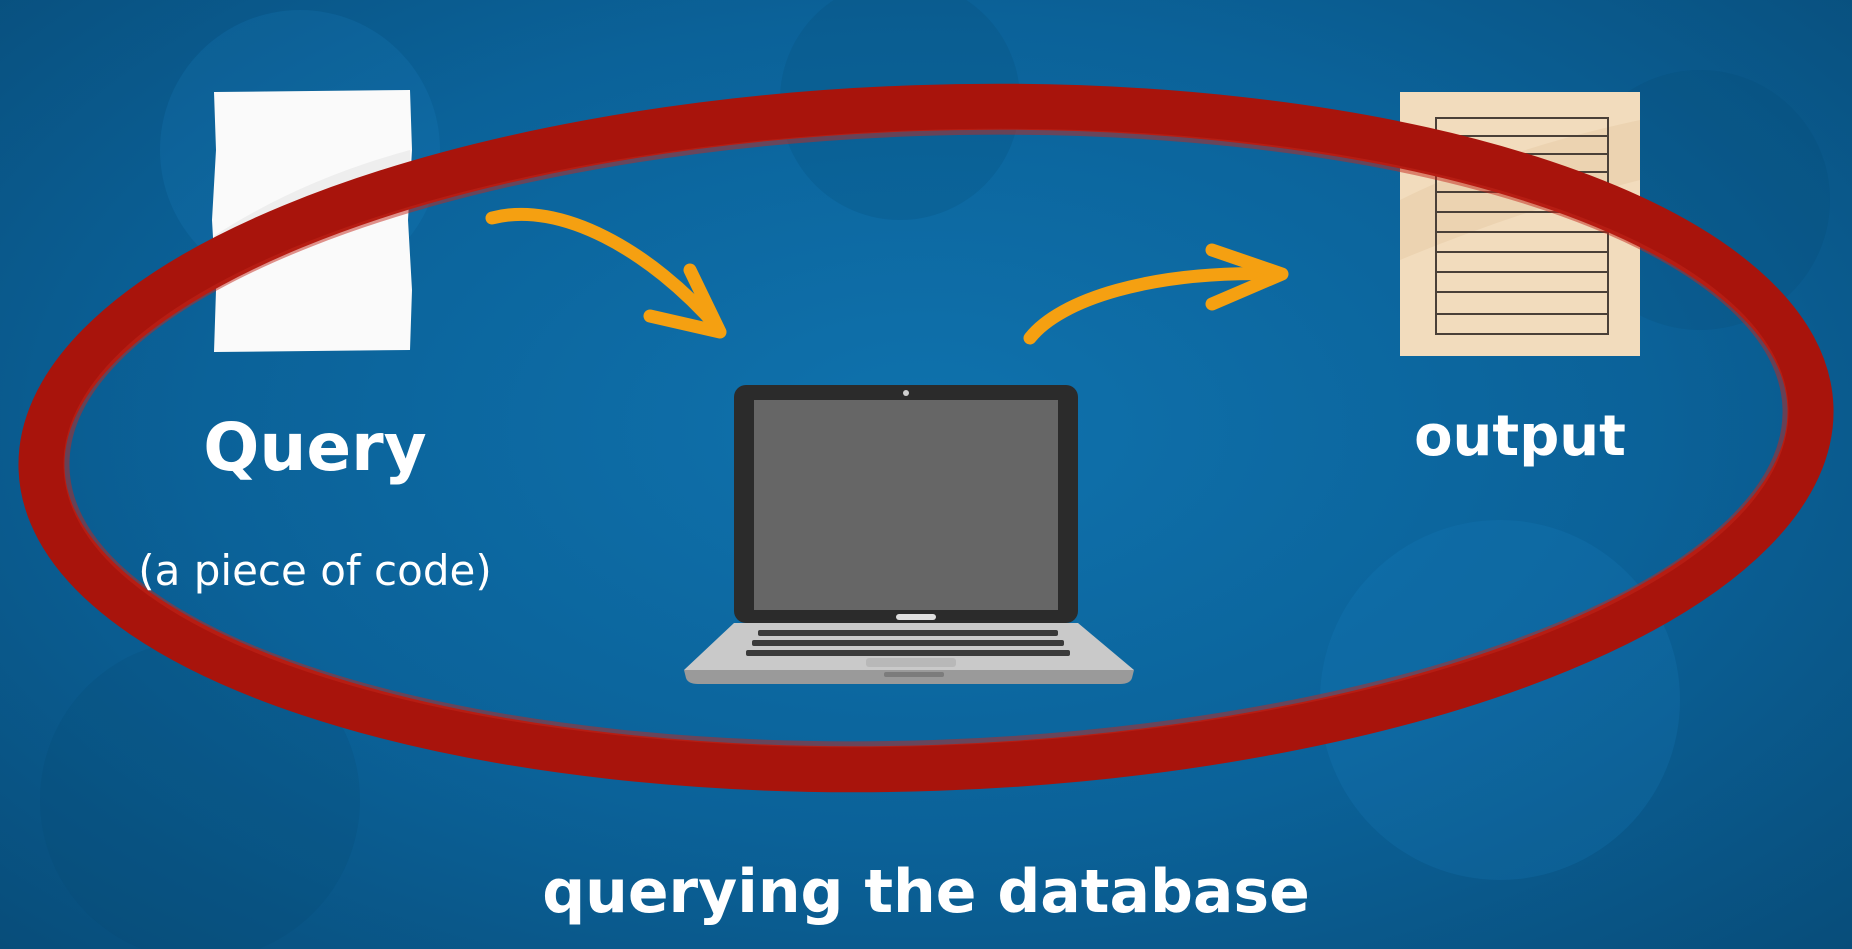  Describe the element at coordinates (909, 534) in the screenshot. I see `laptop-icon` at that location.